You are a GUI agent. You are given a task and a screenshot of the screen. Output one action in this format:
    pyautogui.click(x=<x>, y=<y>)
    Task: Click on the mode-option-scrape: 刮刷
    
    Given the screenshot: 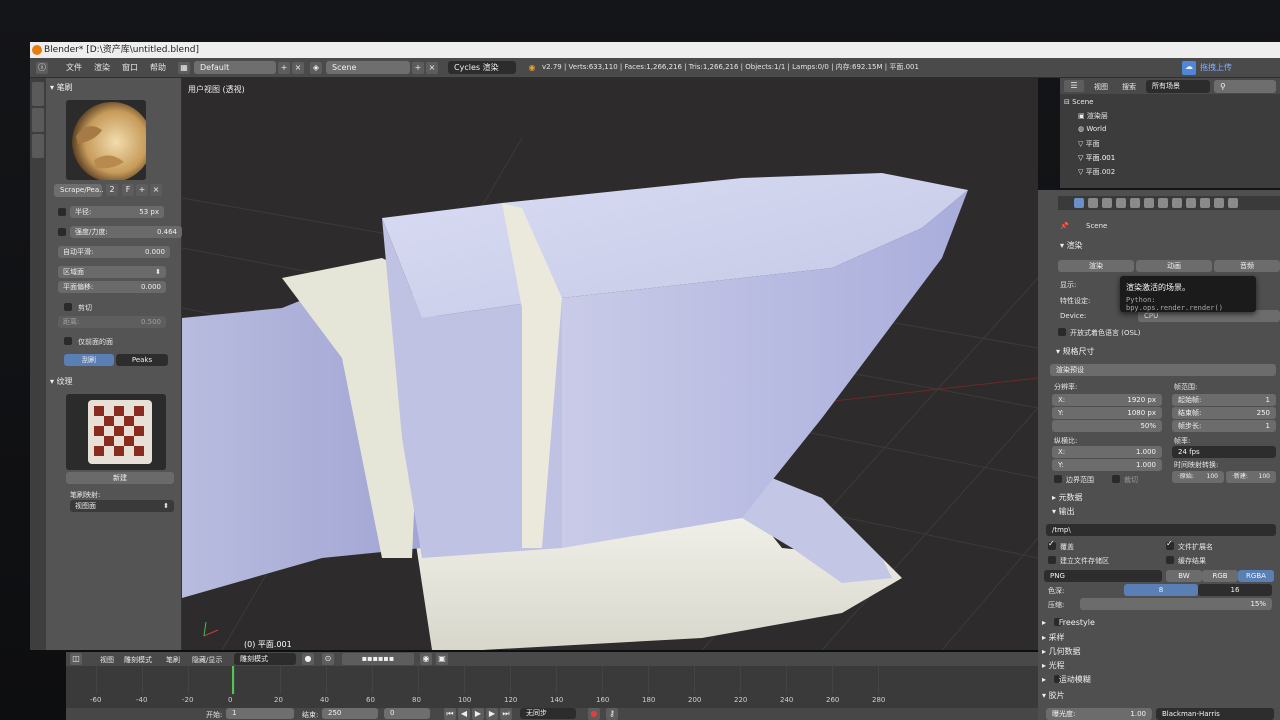 What is the action you would take?
    pyautogui.click(x=89, y=360)
    